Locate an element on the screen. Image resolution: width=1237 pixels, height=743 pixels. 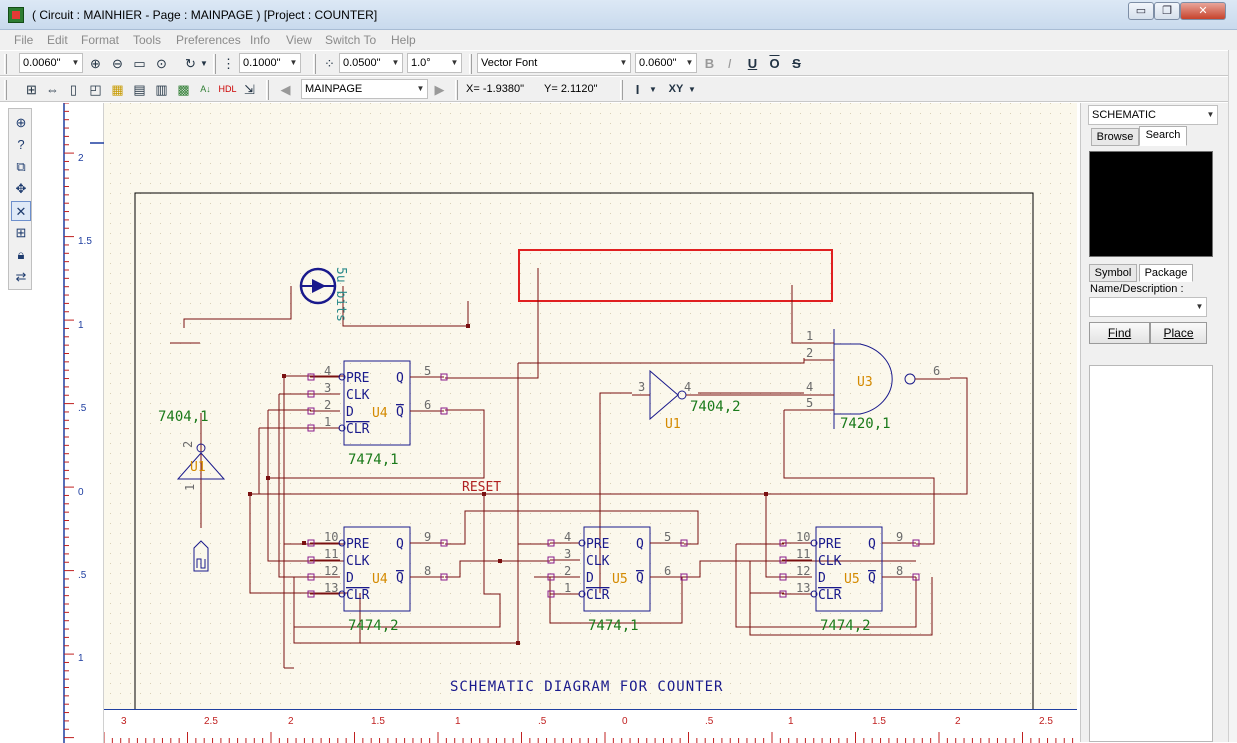
tab-symbol: Symbol is located at coordinates (1113, 273).